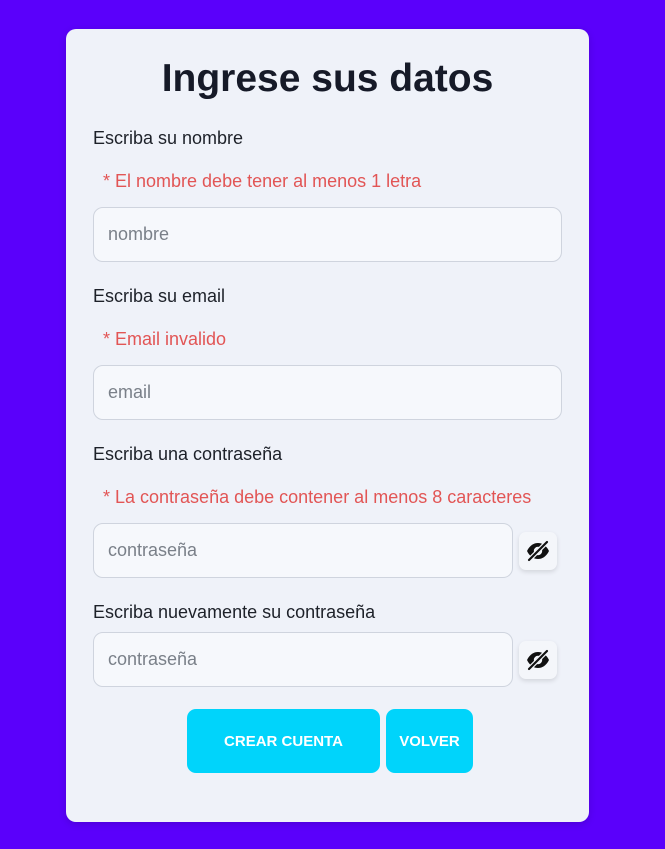 The image size is (665, 849). What do you see at coordinates (168, 138) in the screenshot?
I see `name-label: Escriba su nombre` at bounding box center [168, 138].